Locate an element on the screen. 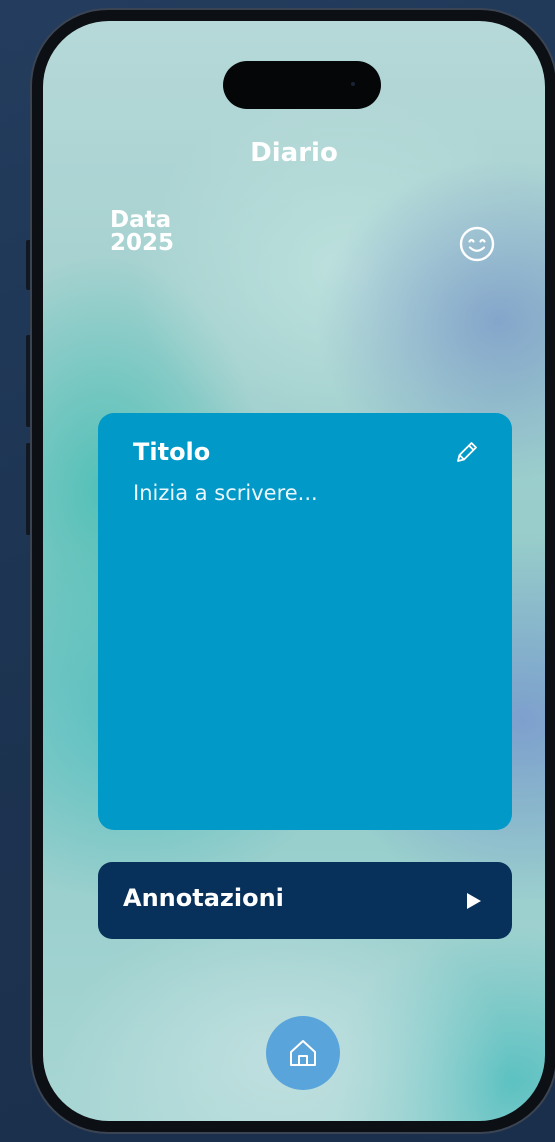 Image resolution: width=555 pixels, height=1142 pixels. mood-button is located at coordinates (477, 244).